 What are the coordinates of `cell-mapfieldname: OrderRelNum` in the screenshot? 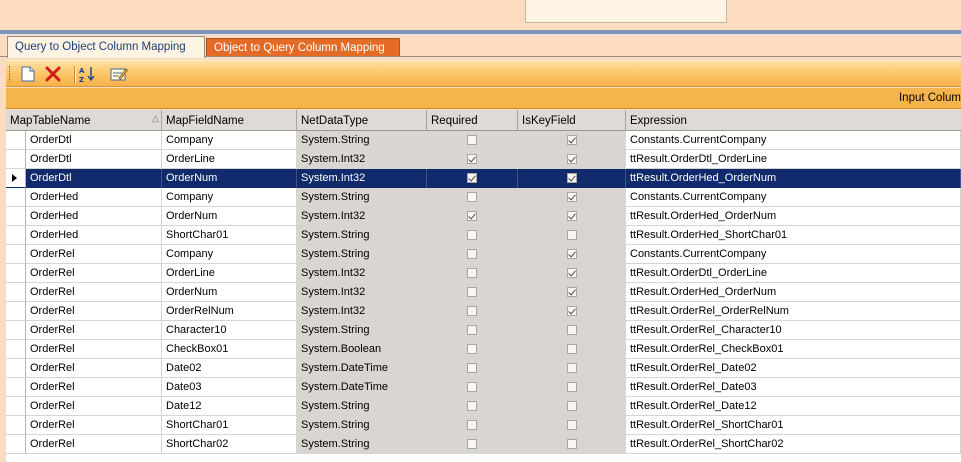 It's located at (229, 311).